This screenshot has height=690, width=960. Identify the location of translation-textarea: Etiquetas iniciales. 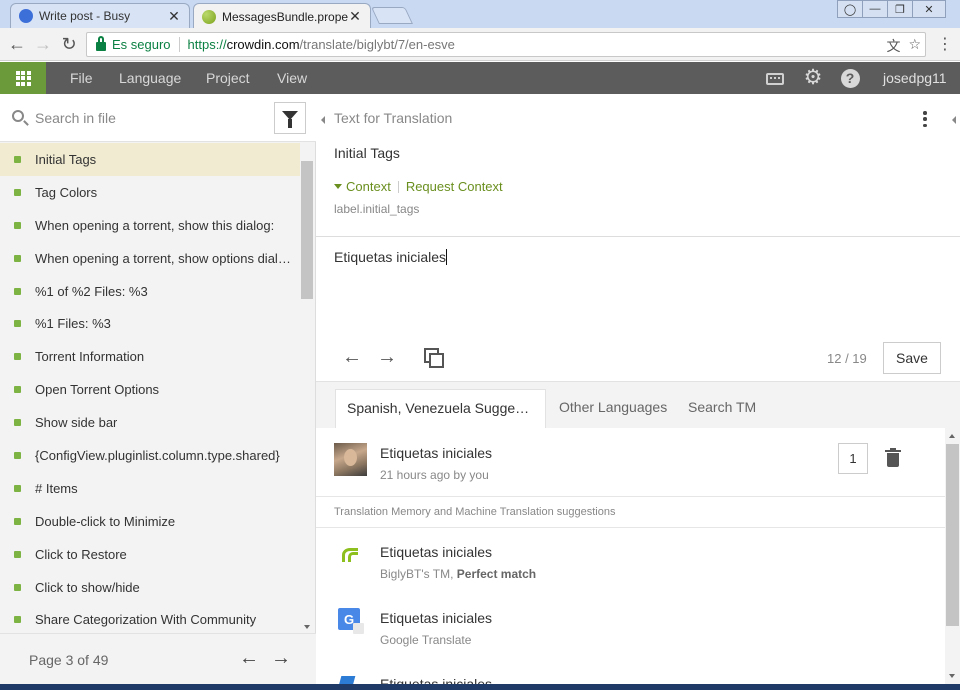
(638, 285).